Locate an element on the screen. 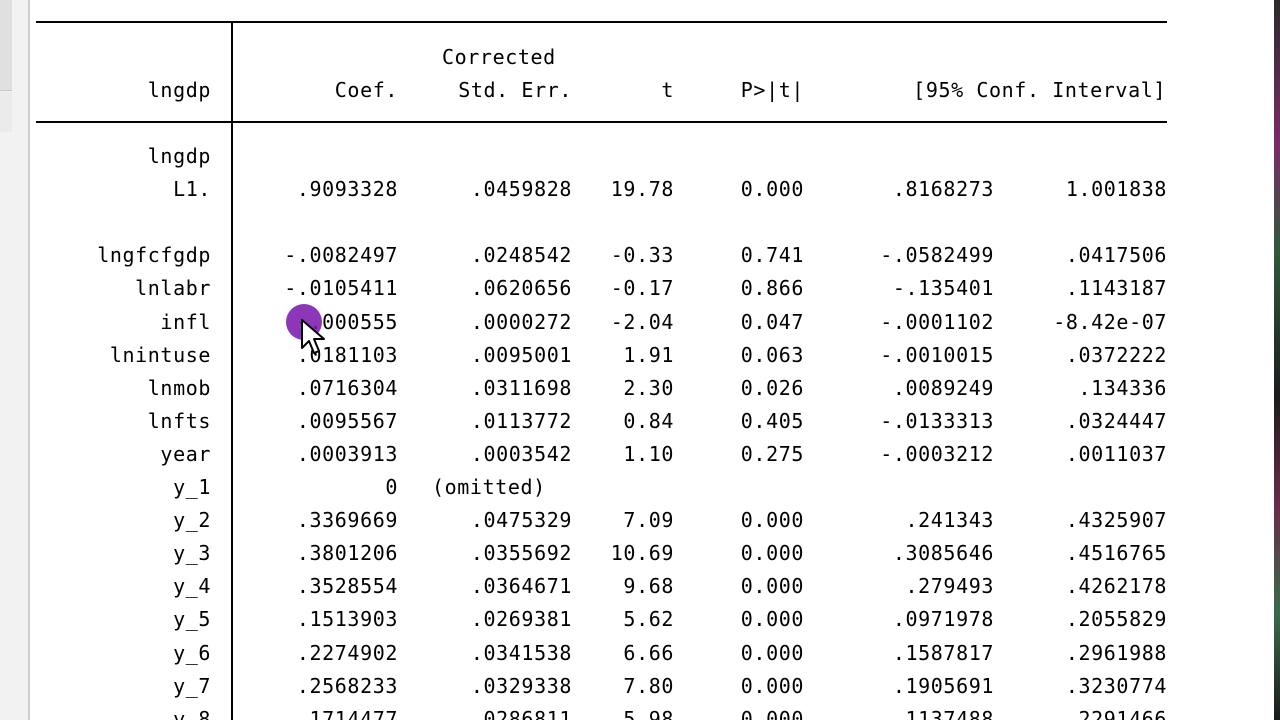 Image resolution: width=1280 pixels, height=720 pixels. cell-coef: .0716304 is located at coordinates (347, 387).